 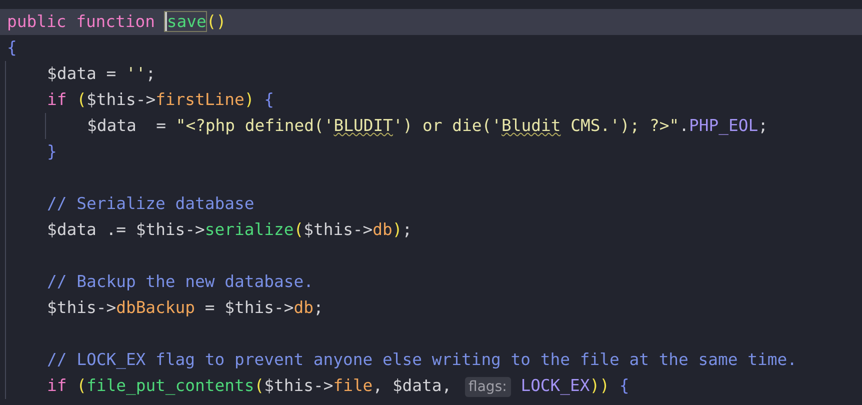 I want to click on code-text: $data = "<?php defined('BLUDIT') or die('Bludit CMS.'); ?>".PHP_EOL;, so click(x=427, y=125).